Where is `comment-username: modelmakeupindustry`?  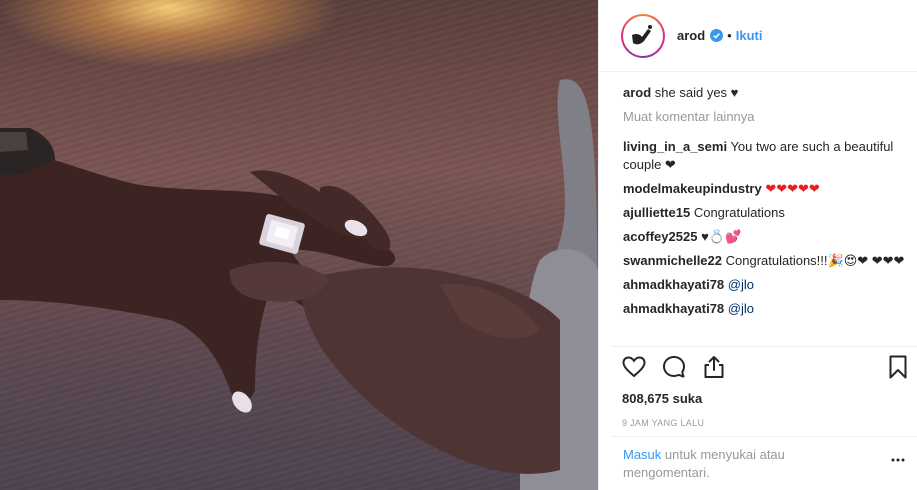 comment-username: modelmakeupindustry is located at coordinates (692, 188).